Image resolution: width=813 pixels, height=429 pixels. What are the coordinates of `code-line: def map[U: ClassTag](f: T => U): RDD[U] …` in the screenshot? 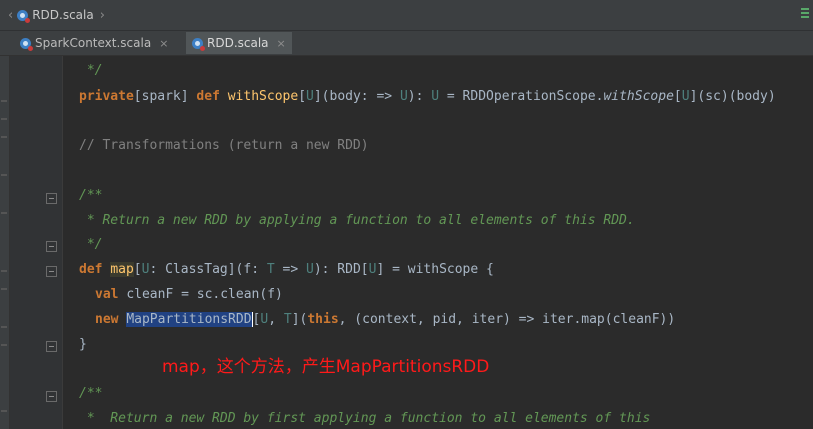 It's located at (286, 269).